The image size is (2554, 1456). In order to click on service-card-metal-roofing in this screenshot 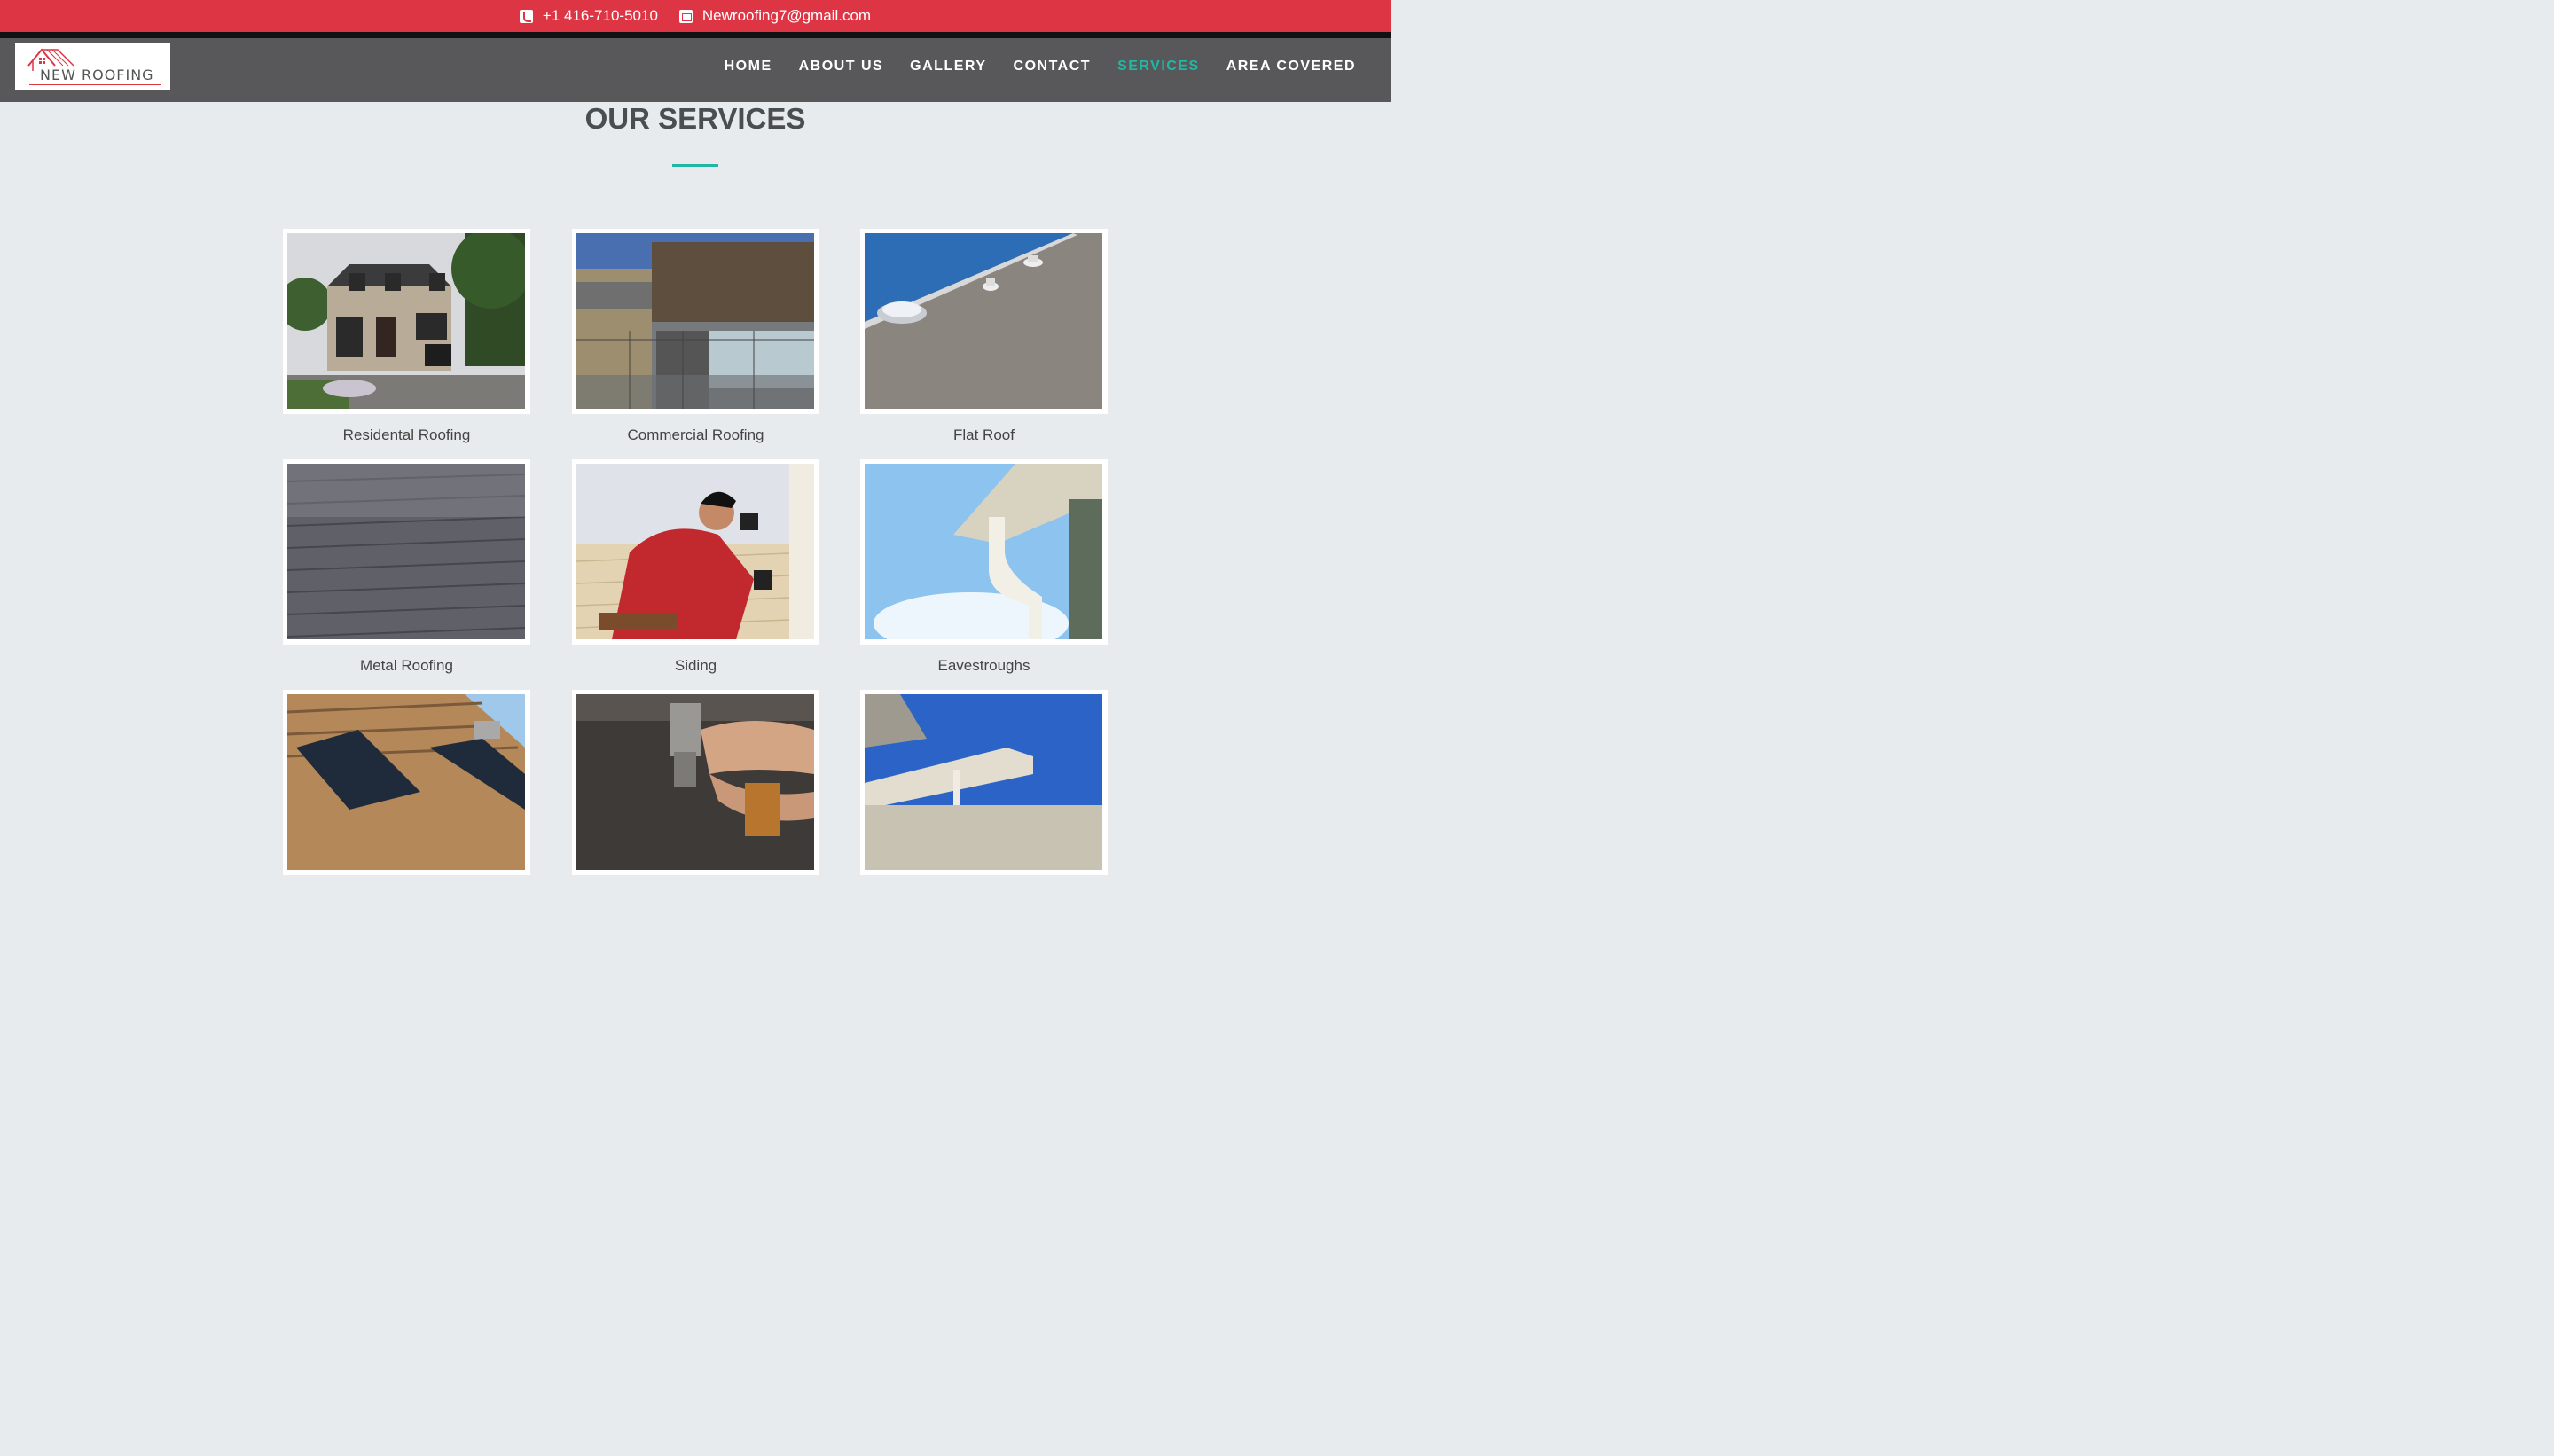, I will do `click(406, 552)`.